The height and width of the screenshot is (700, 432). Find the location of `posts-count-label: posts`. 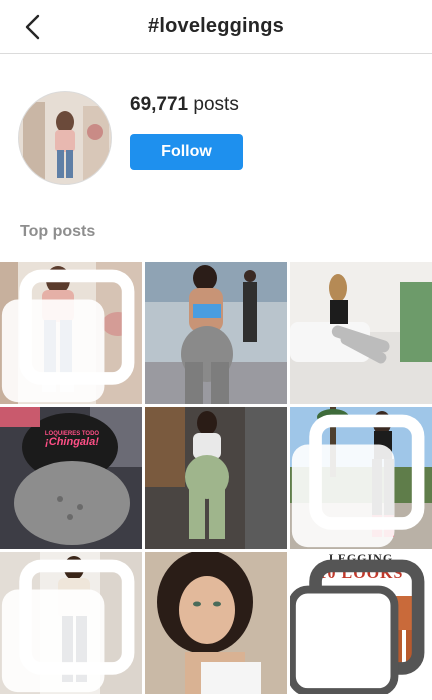

posts-count-label: posts is located at coordinates (216, 104).